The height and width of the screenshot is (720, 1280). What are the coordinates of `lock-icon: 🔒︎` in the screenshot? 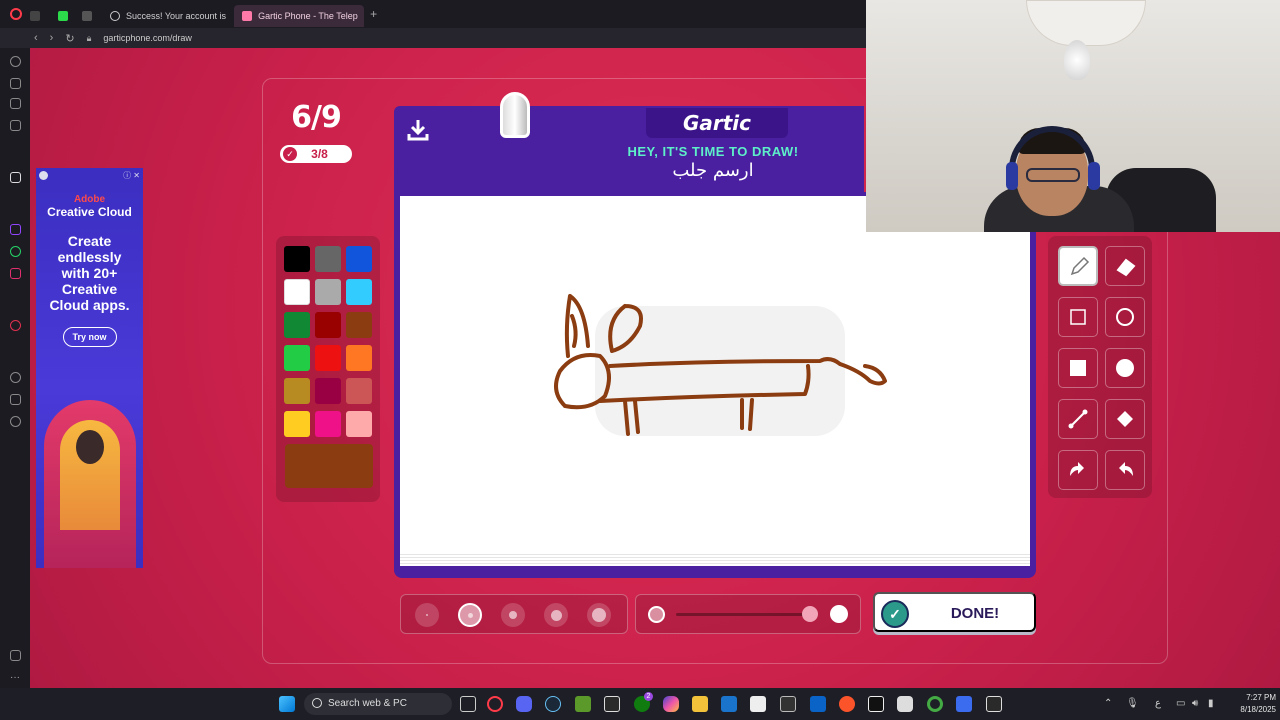 It's located at (89, 37).